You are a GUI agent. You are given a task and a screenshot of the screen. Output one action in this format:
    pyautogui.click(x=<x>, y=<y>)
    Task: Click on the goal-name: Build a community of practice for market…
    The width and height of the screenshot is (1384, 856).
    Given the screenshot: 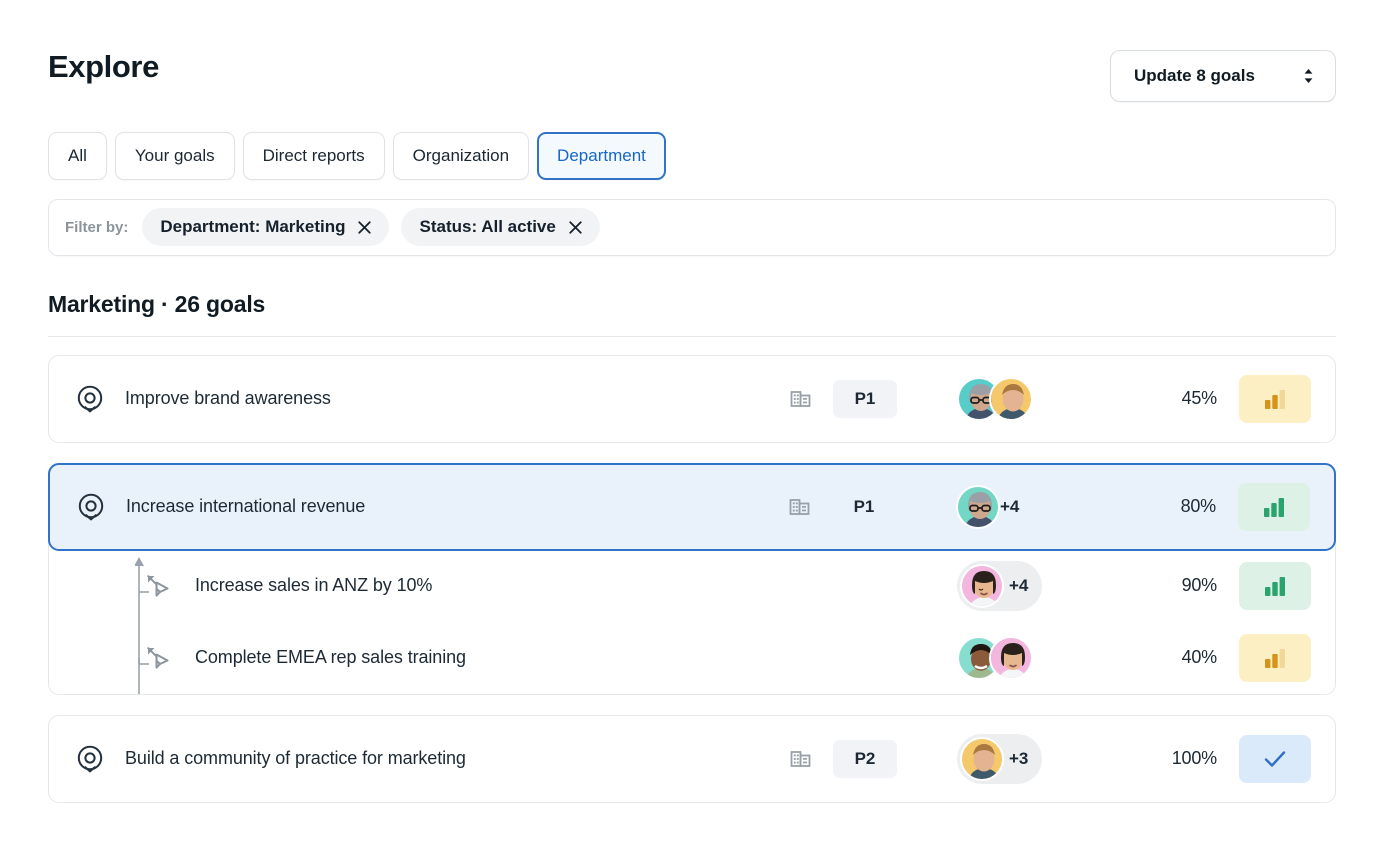 What is the action you would take?
    pyautogui.click(x=295, y=758)
    